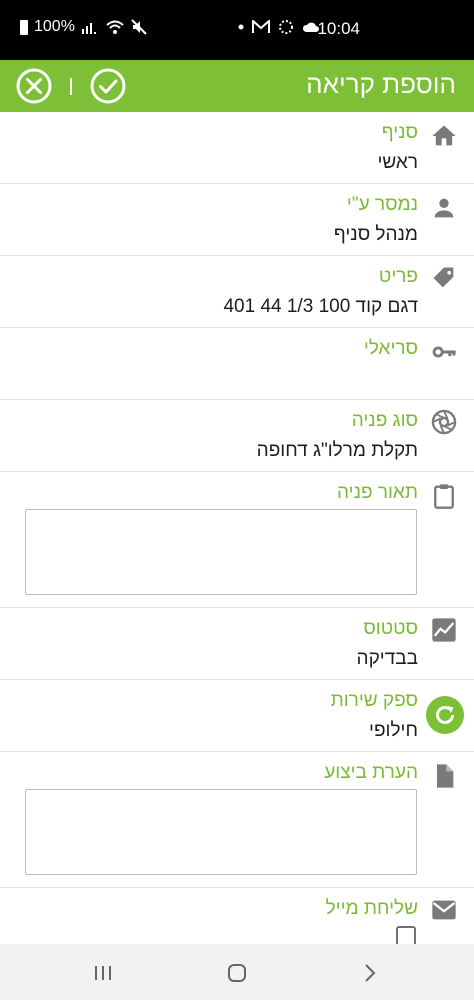  What do you see at coordinates (399, 132) in the screenshot?
I see `branch-label: סניף` at bounding box center [399, 132].